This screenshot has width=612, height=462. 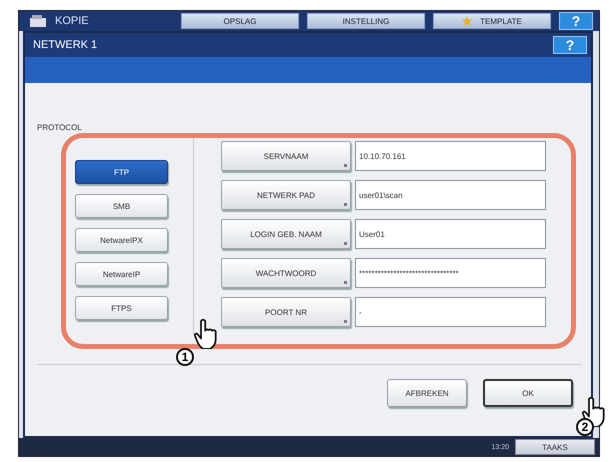 What do you see at coordinates (286, 195) in the screenshot?
I see `field-label-button: NETWERK PAD` at bounding box center [286, 195].